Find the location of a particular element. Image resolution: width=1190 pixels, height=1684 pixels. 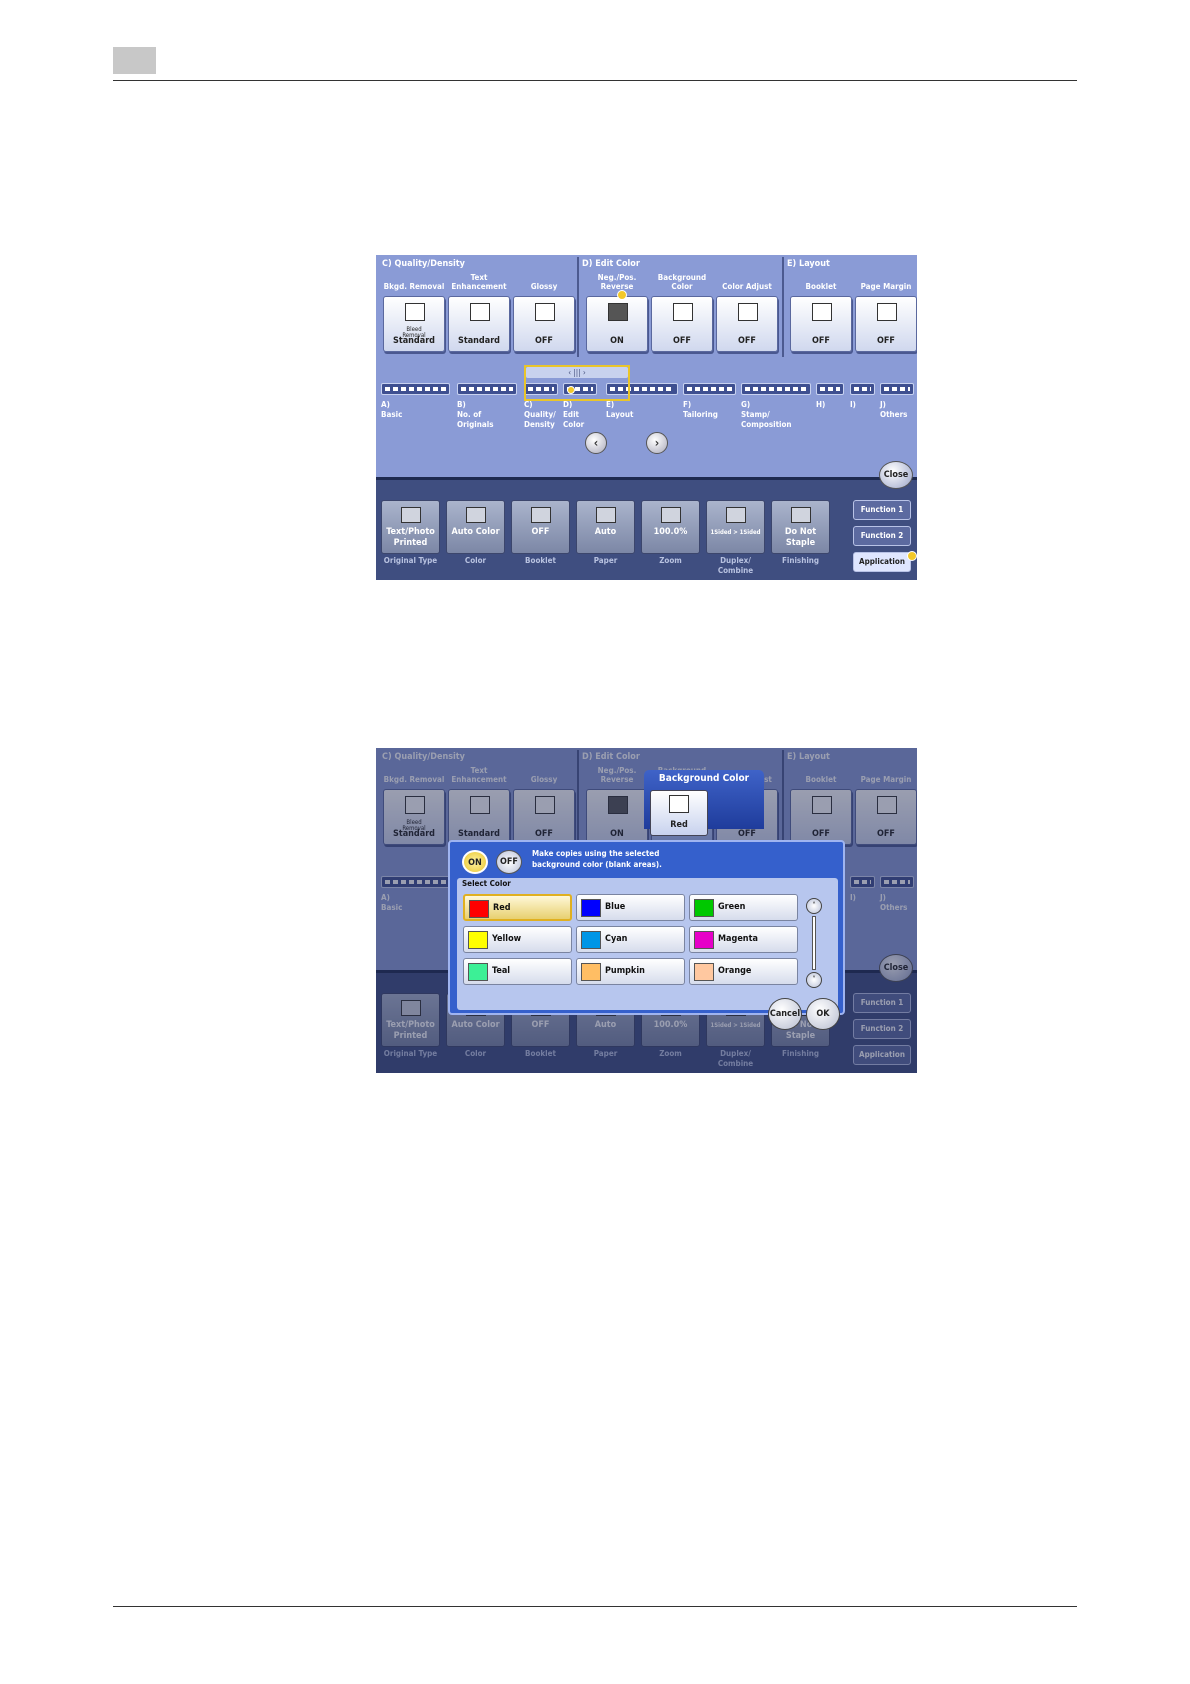

header-box is located at coordinates (134, 60).